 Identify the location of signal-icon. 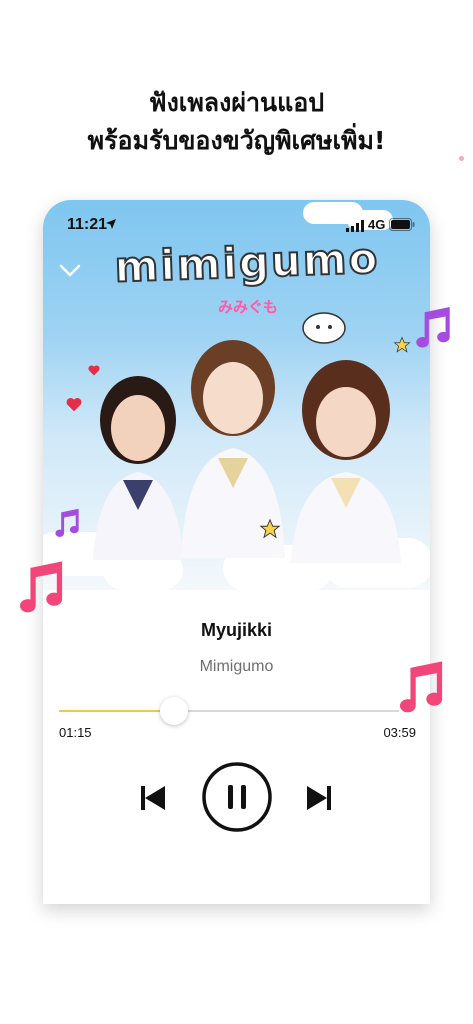
(355, 226).